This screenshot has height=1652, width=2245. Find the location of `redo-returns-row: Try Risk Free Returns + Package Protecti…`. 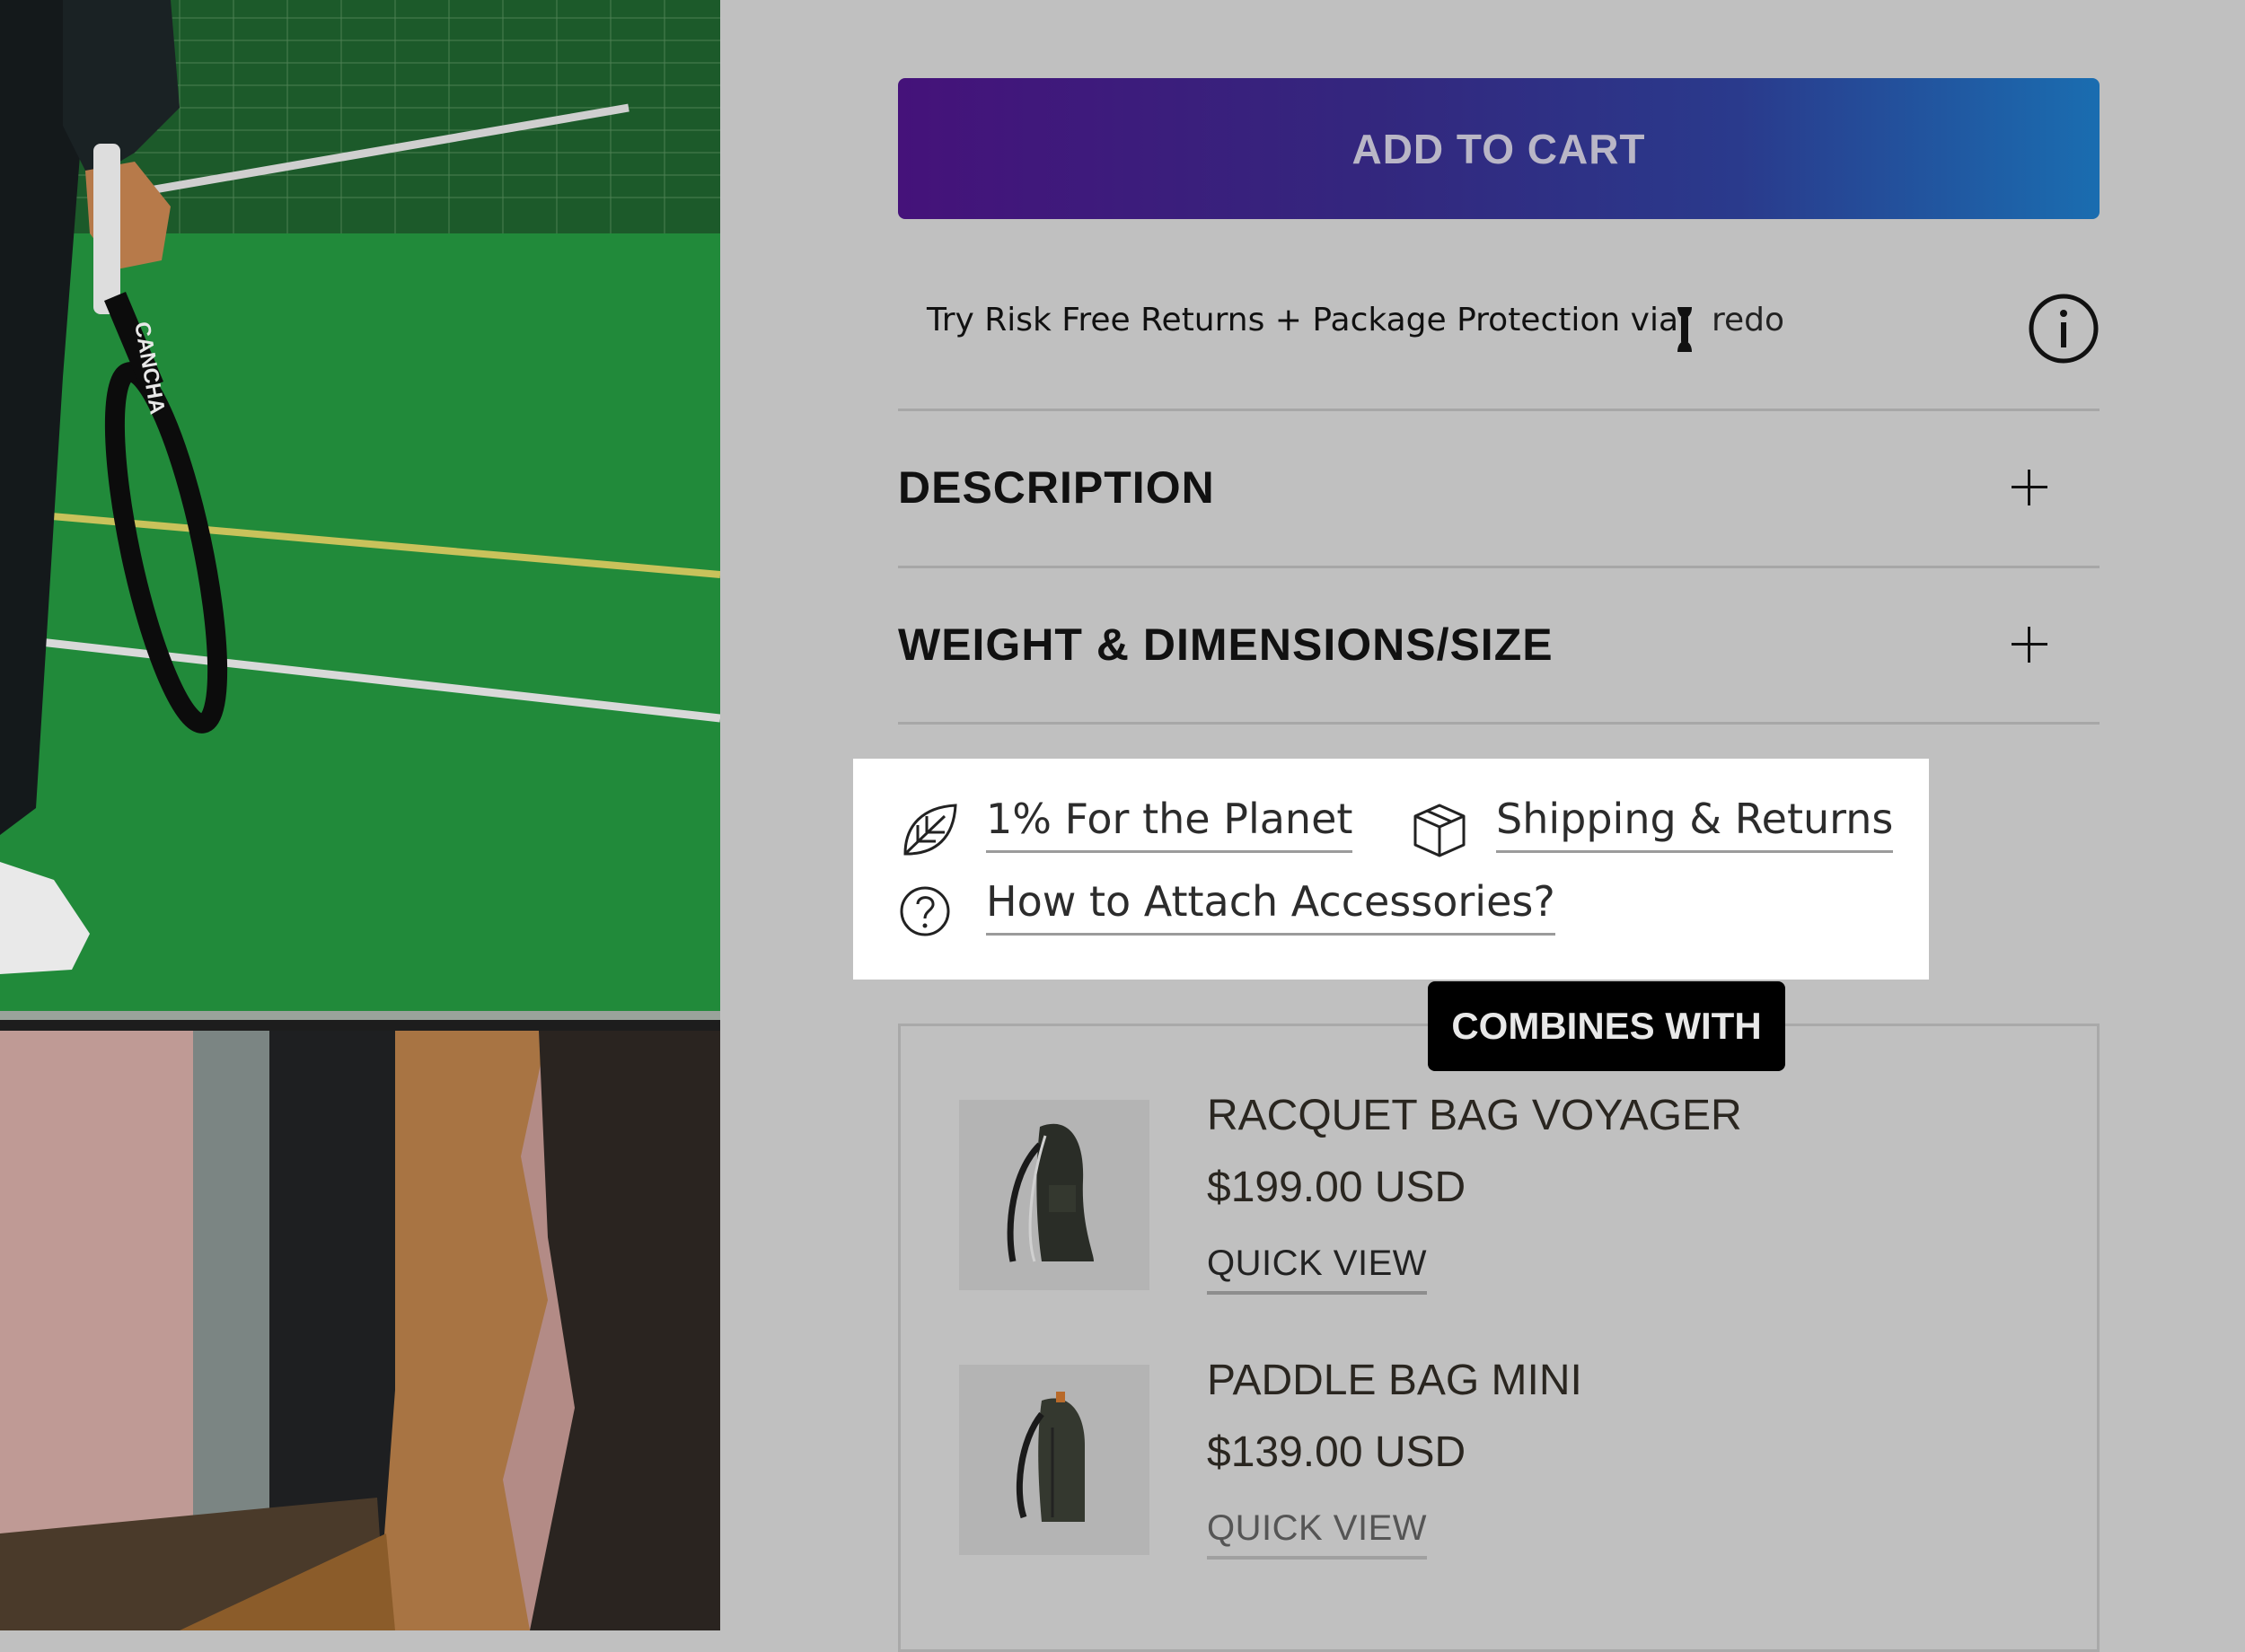

redo-returns-row: Try Risk Free Returns + Package Protecti… is located at coordinates (1513, 327).